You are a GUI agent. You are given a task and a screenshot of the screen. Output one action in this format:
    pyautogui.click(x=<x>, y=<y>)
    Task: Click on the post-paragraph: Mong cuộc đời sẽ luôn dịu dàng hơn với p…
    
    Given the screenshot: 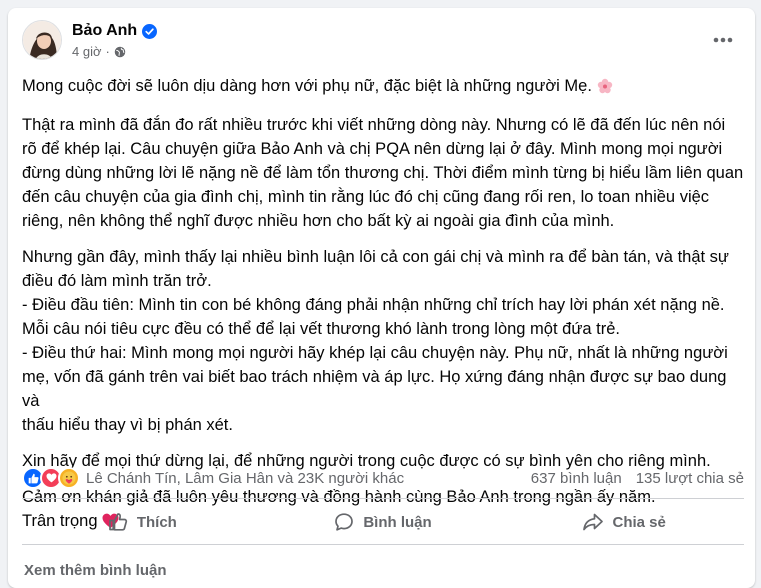 What is the action you would take?
    pyautogui.click(x=384, y=87)
    